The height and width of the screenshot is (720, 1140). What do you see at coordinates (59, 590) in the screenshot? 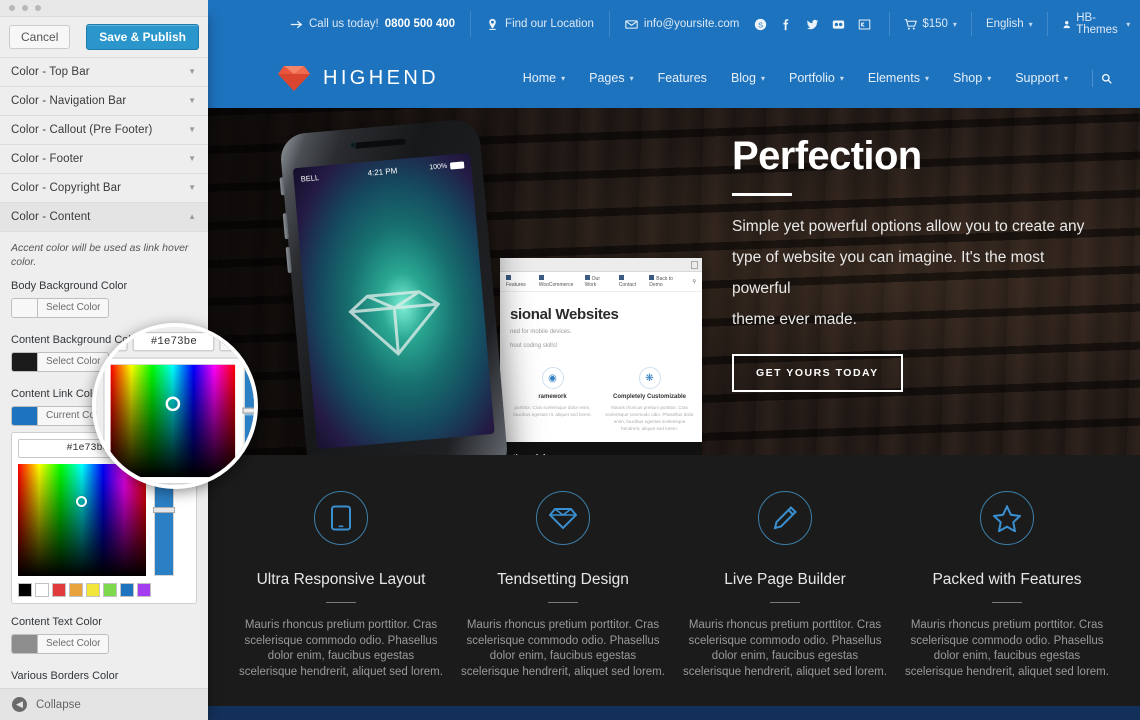
I see `preset-swatch-red` at bounding box center [59, 590].